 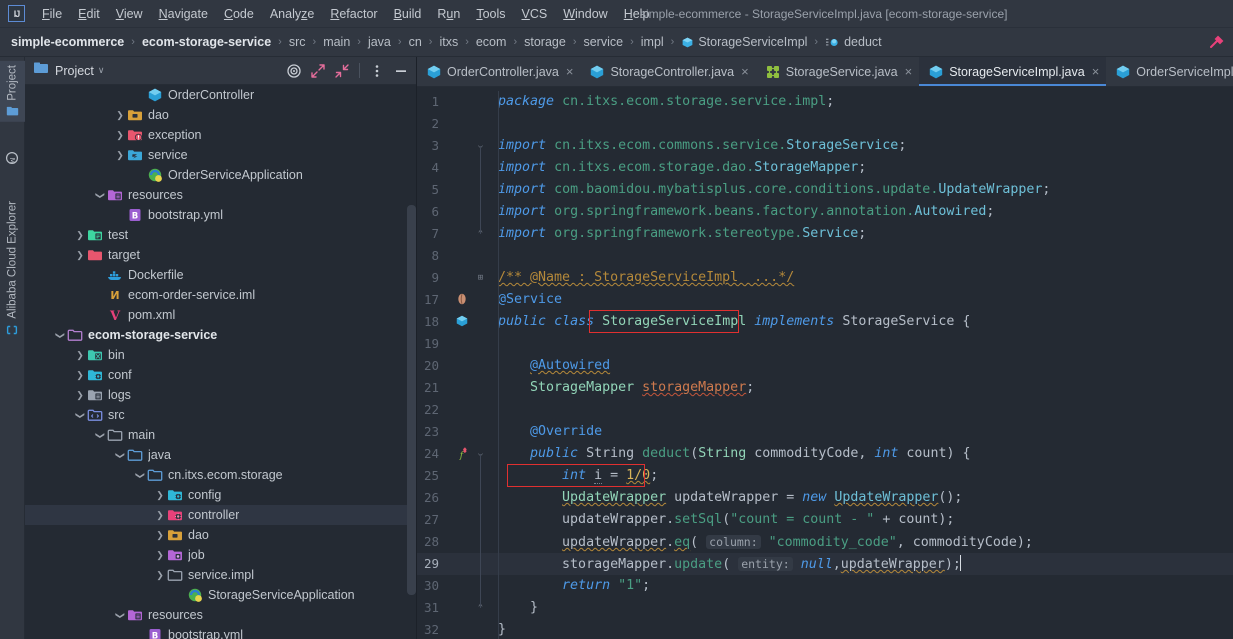 I want to click on stripe-button-project: Project, so click(x=12, y=91).